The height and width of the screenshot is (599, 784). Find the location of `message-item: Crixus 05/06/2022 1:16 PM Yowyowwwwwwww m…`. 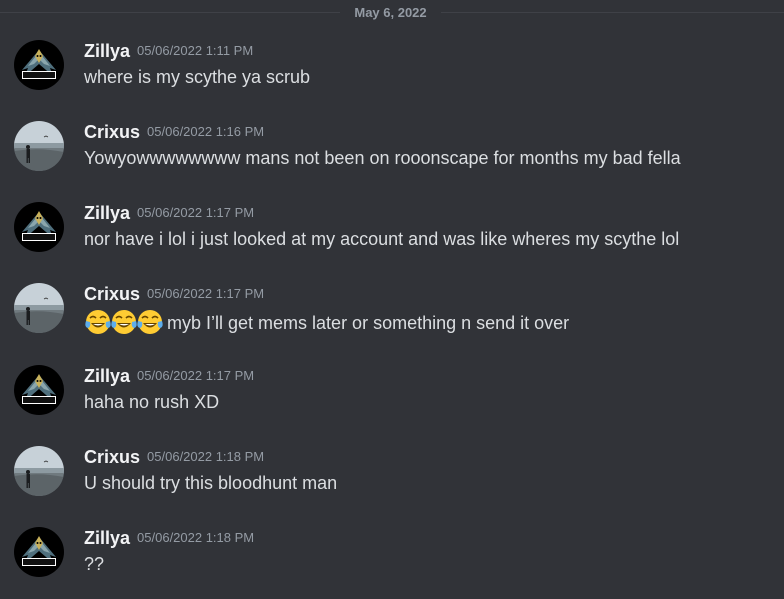

message-item: Crixus 05/06/2022 1:16 PM Yowyowwwwwwww m… is located at coordinates (392, 151).